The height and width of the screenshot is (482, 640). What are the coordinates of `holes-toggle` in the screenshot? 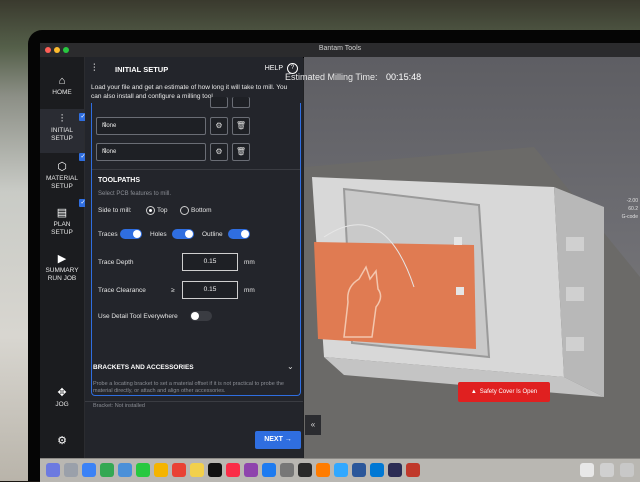 It's located at (183, 234).